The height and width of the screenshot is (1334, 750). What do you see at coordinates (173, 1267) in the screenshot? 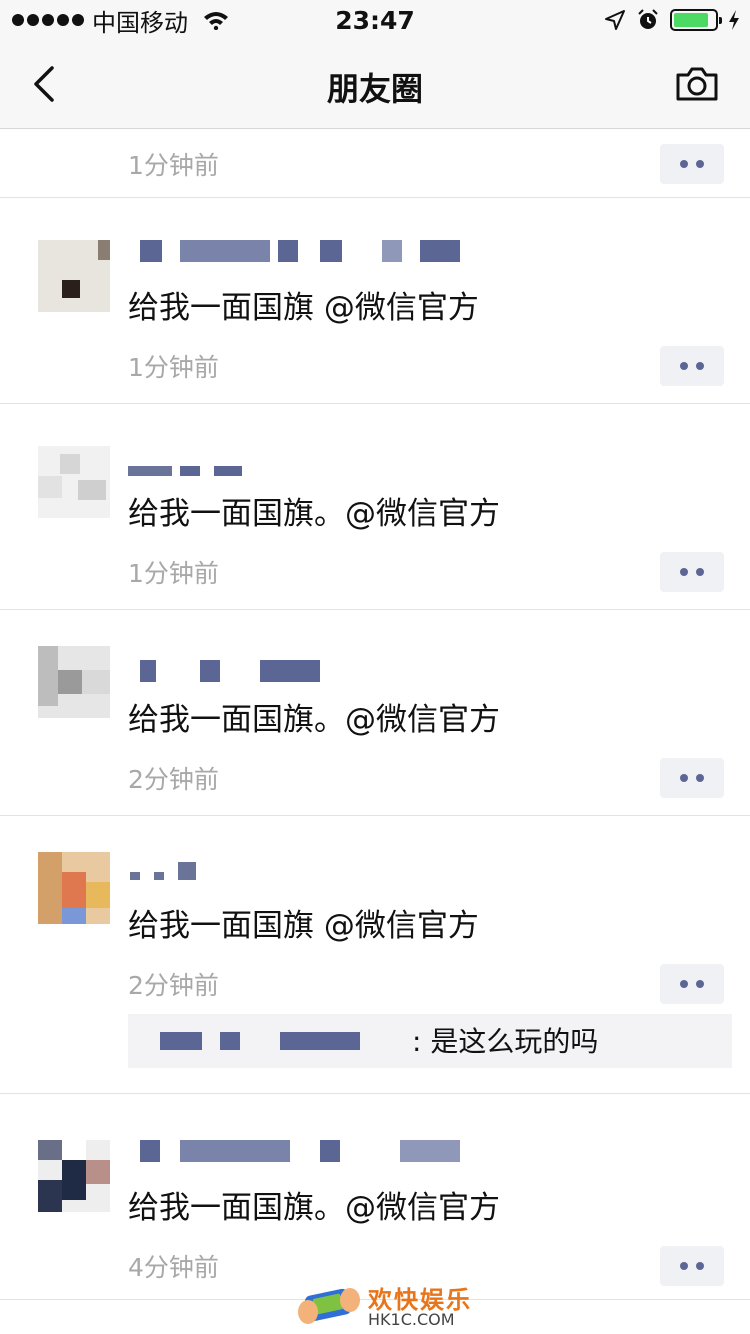
I see `post-time: 4分钟前` at bounding box center [173, 1267].